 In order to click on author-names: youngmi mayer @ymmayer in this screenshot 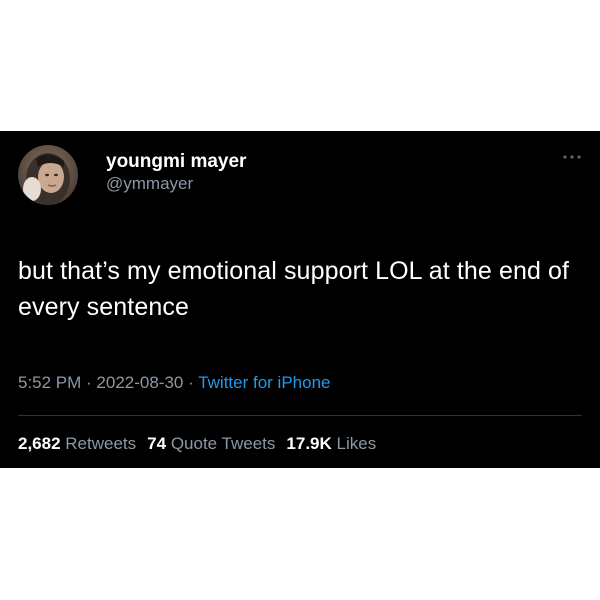, I will do `click(176, 173)`.